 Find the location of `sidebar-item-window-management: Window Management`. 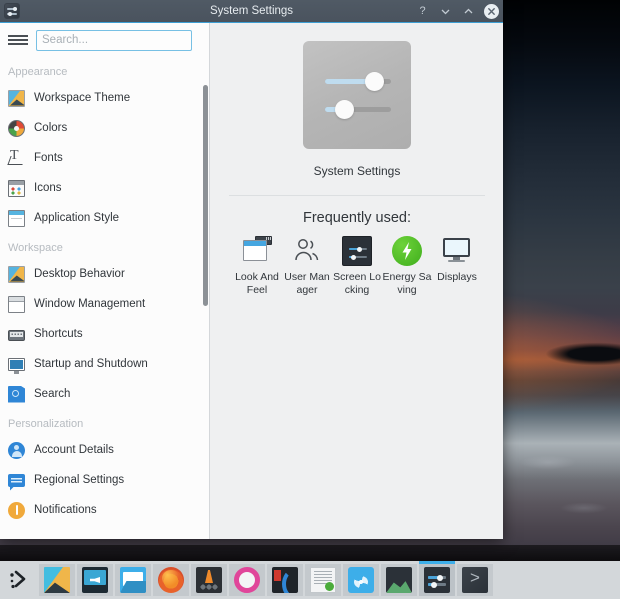

sidebar-item-window-management: Window Management is located at coordinates (104, 304).